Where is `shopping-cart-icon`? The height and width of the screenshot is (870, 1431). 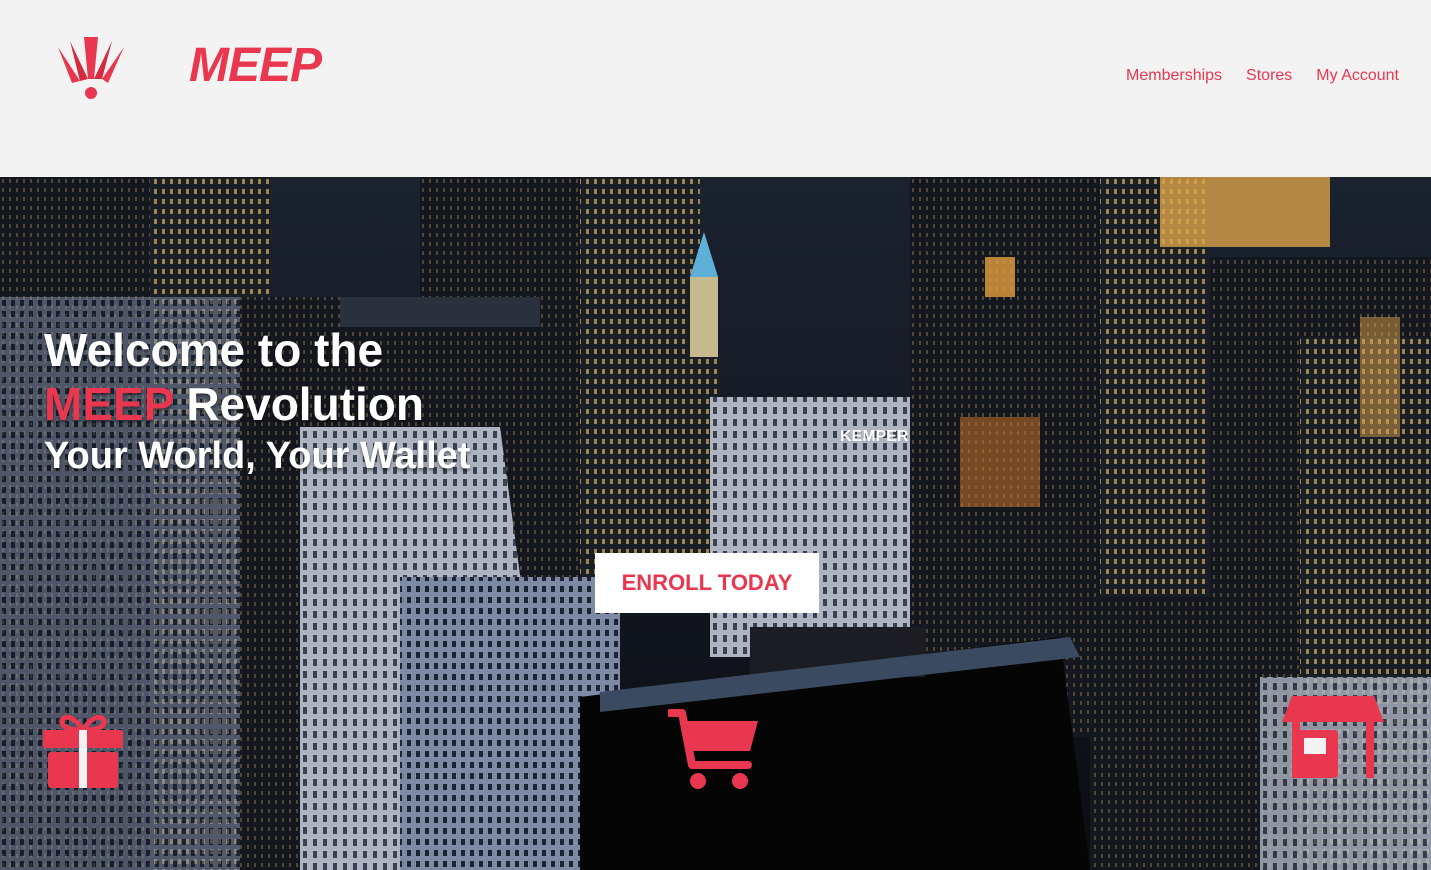 shopping-cart-icon is located at coordinates (714, 749).